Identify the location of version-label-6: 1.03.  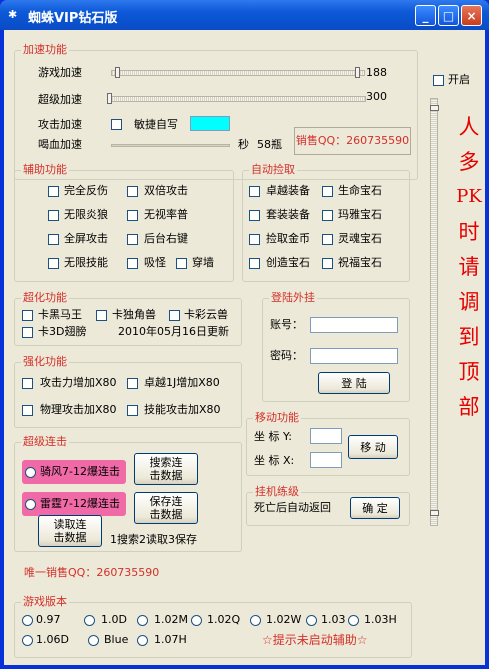
(333, 619).